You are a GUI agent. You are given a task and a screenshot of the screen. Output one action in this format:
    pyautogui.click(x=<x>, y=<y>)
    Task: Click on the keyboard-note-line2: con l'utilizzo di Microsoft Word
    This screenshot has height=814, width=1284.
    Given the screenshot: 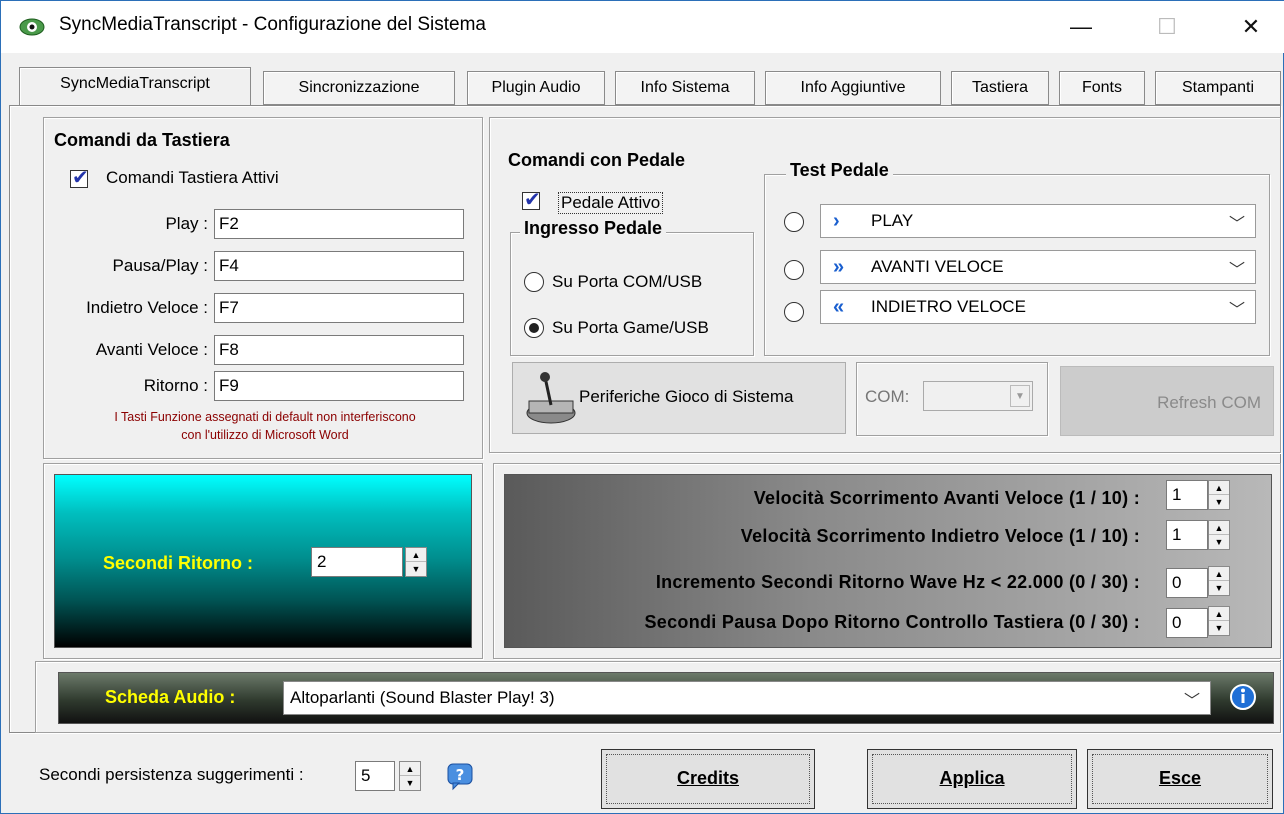 What is the action you would take?
    pyautogui.click(x=265, y=435)
    